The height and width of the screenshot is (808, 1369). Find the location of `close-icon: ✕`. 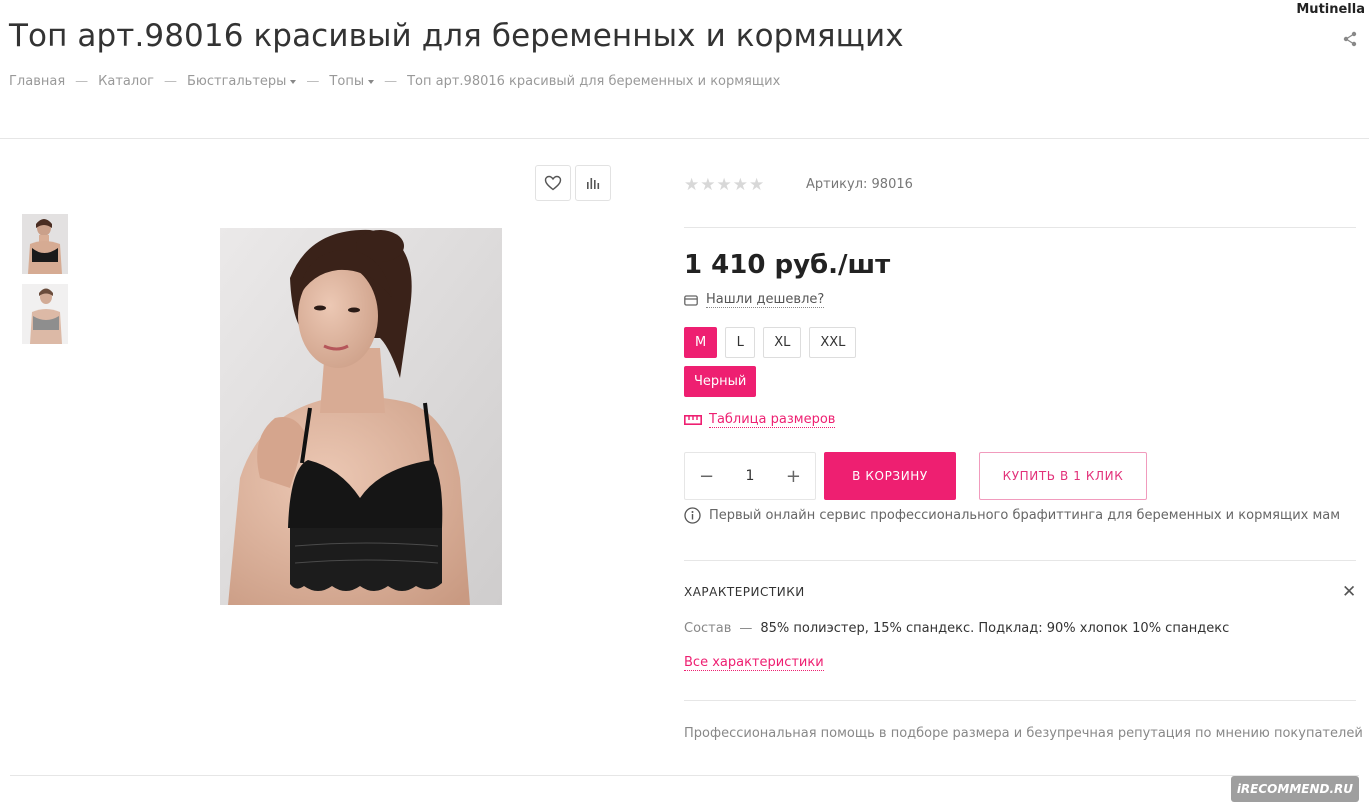

close-icon: ✕ is located at coordinates (1349, 592).